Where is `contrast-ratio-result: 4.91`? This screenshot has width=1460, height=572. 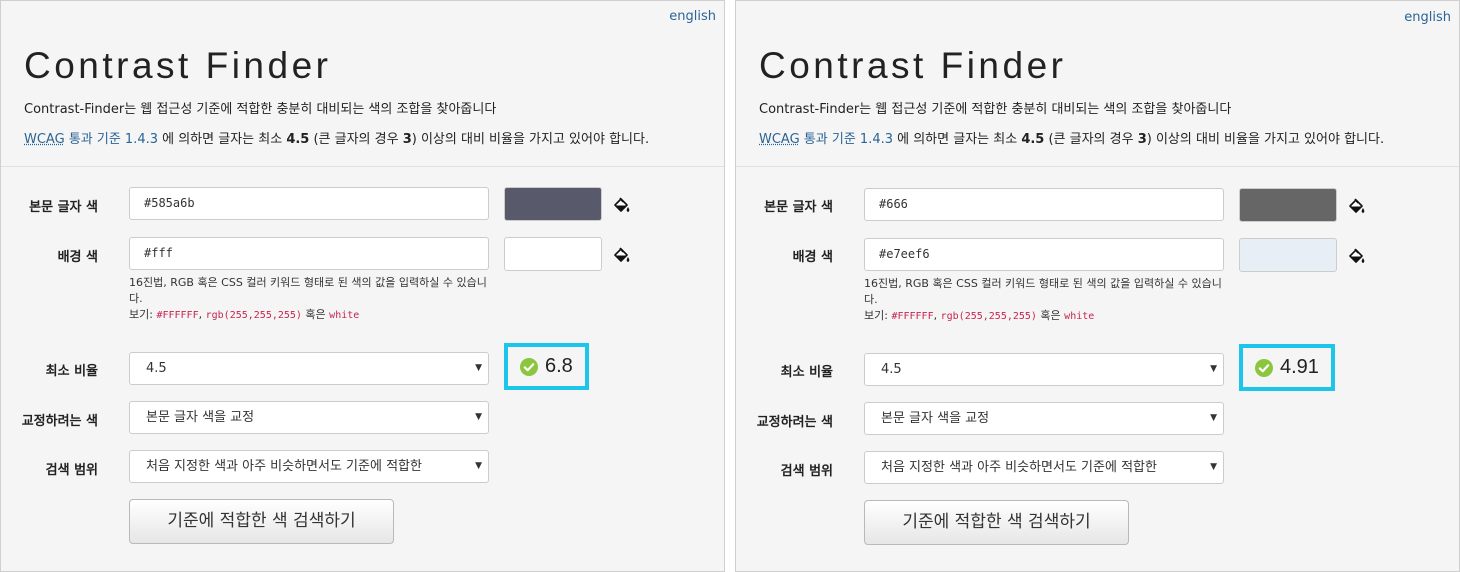
contrast-ratio-result: 4.91 is located at coordinates (1287, 367).